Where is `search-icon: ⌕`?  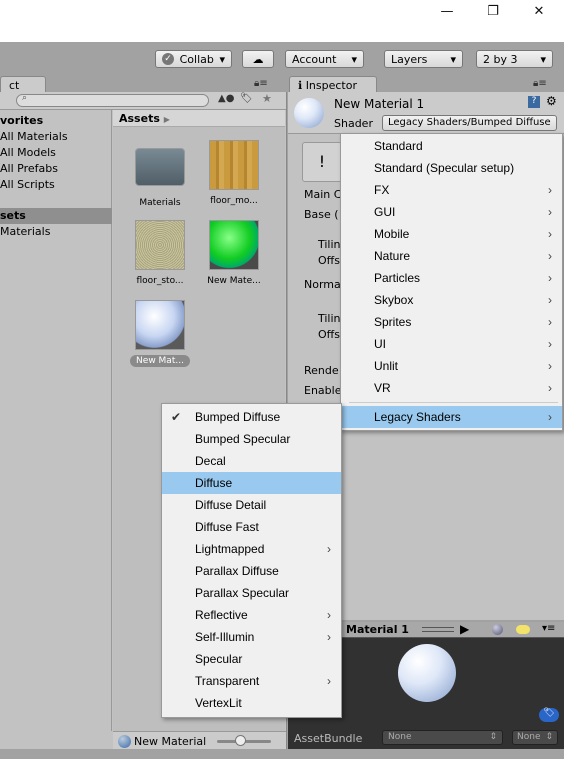
search-icon: ⌕ is located at coordinates (25, 98).